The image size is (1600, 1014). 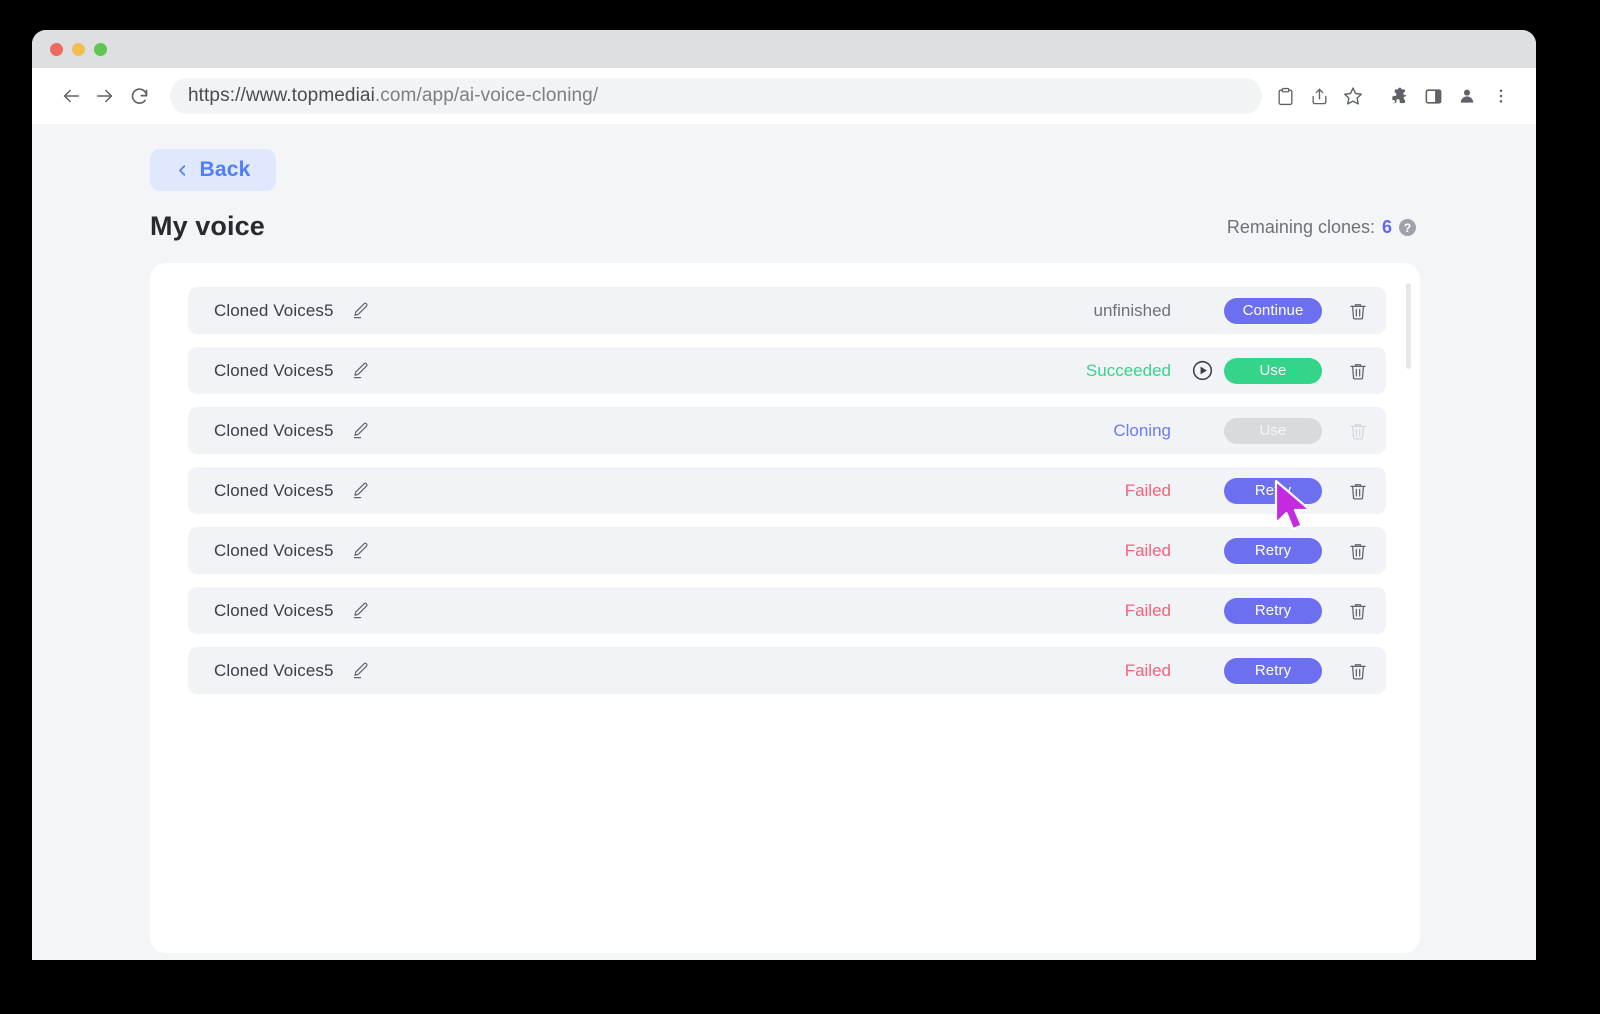 I want to click on window-close-button, so click(x=56, y=49).